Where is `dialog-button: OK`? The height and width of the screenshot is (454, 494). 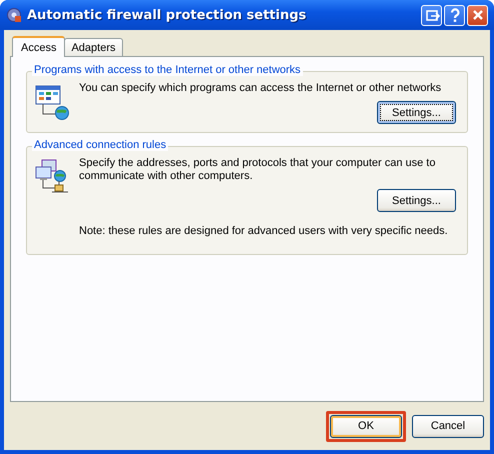
dialog-button: OK is located at coordinates (366, 426).